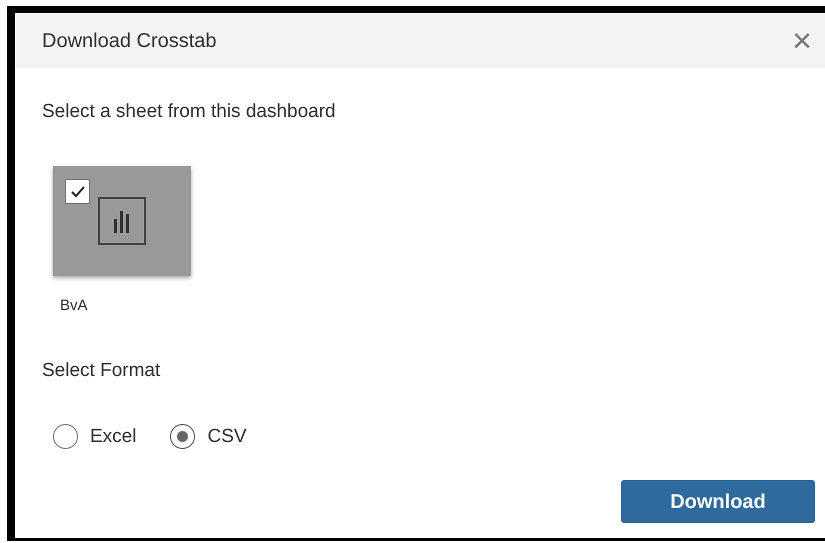 This screenshot has width=825, height=543. Describe the element at coordinates (129, 41) in the screenshot. I see `dialog-title: Download Crosstab` at that location.